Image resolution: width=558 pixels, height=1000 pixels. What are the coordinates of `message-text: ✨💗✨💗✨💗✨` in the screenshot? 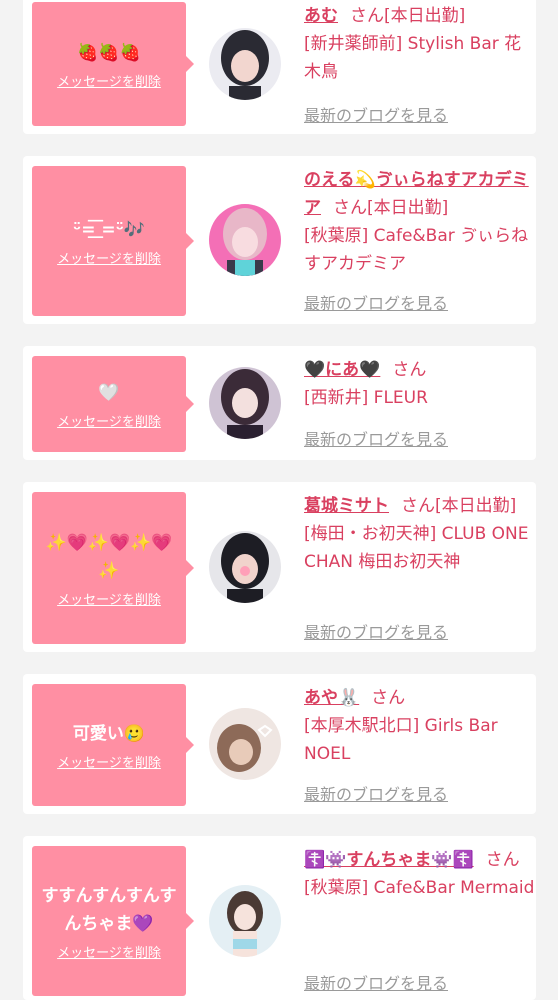 It's located at (109, 556).